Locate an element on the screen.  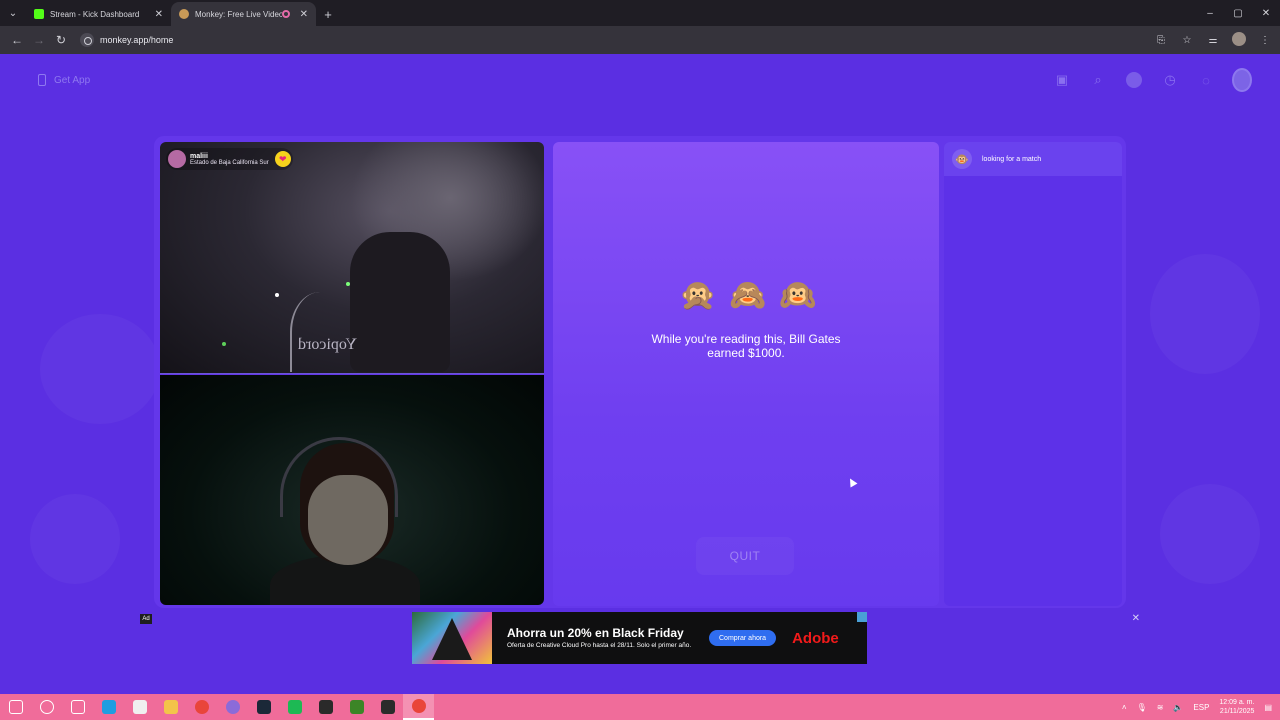
quit-button: QUIT is located at coordinates (745, 556).